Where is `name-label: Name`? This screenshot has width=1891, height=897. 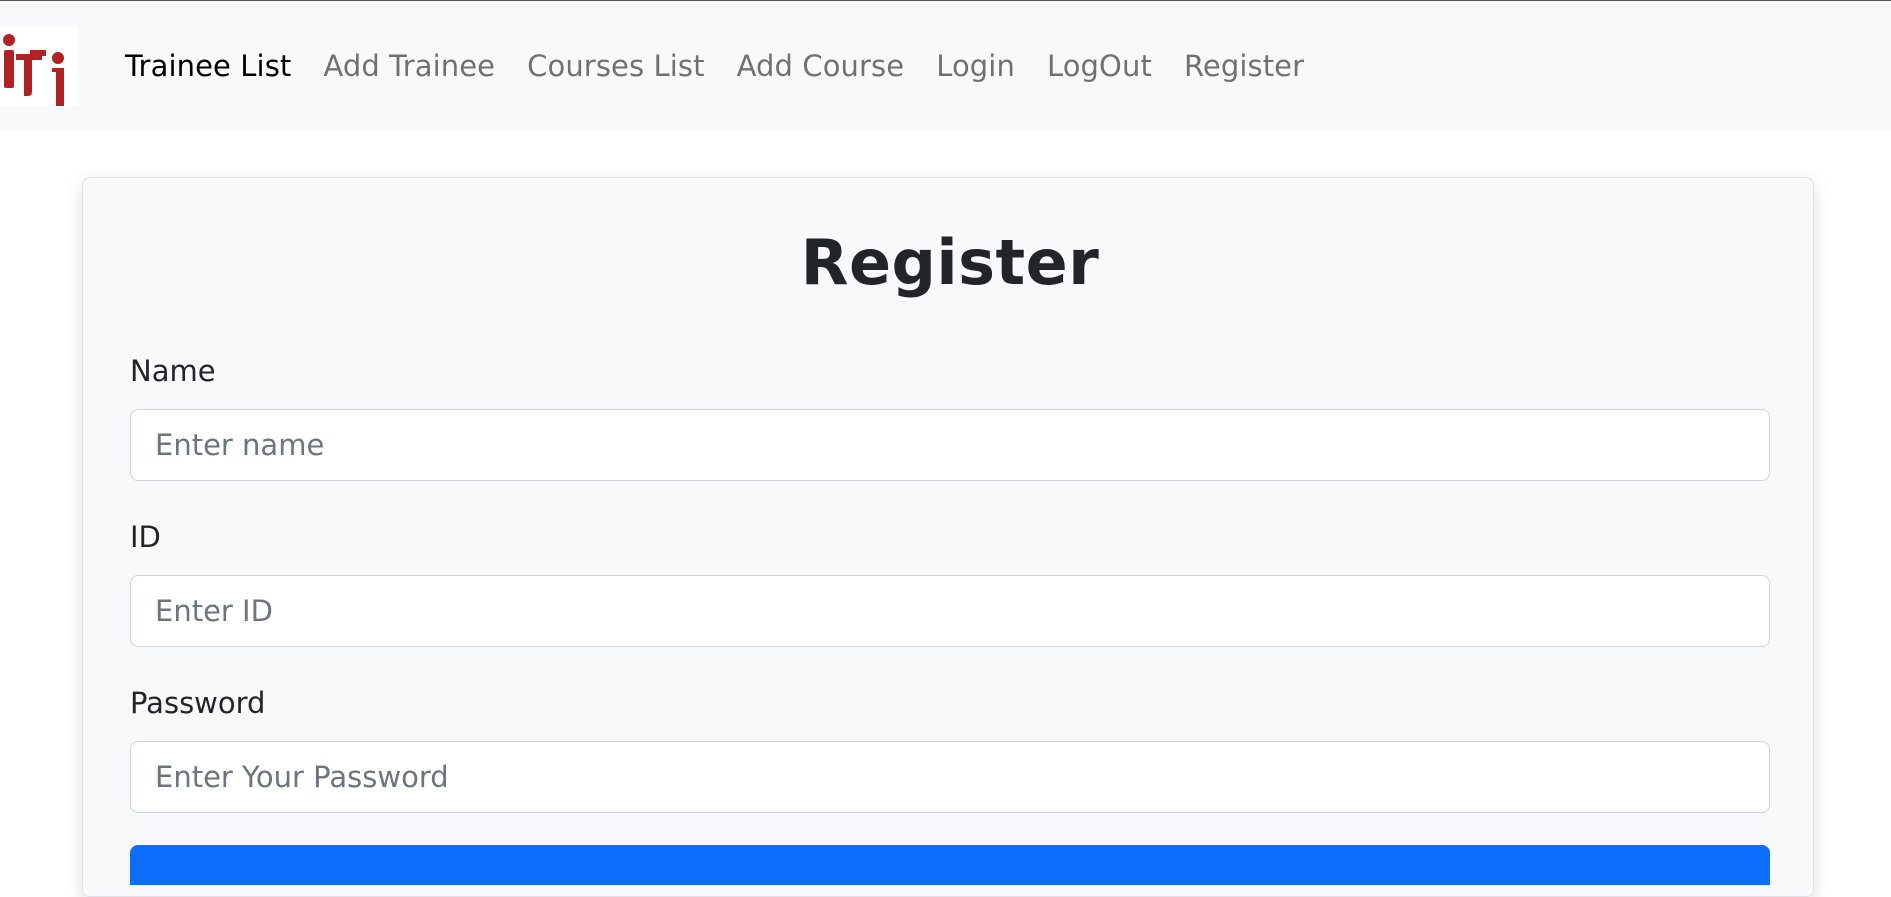 name-label: Name is located at coordinates (173, 371).